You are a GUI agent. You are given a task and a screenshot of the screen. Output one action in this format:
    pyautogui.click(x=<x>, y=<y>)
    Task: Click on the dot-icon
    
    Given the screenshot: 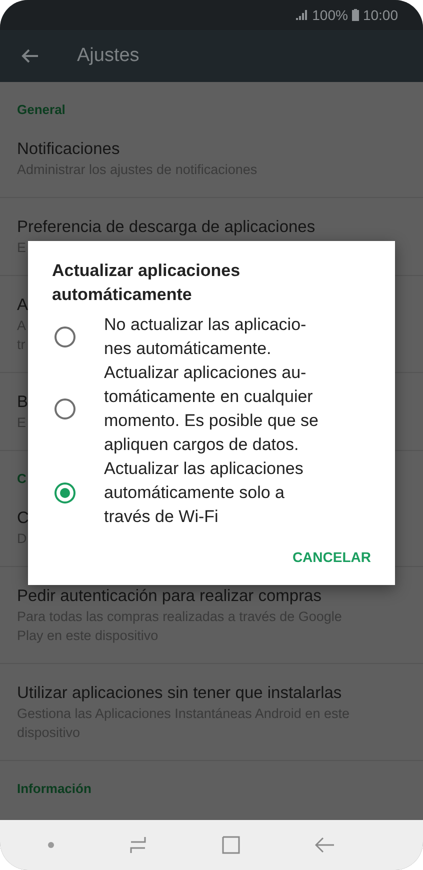 What is the action you would take?
    pyautogui.click(x=51, y=845)
    